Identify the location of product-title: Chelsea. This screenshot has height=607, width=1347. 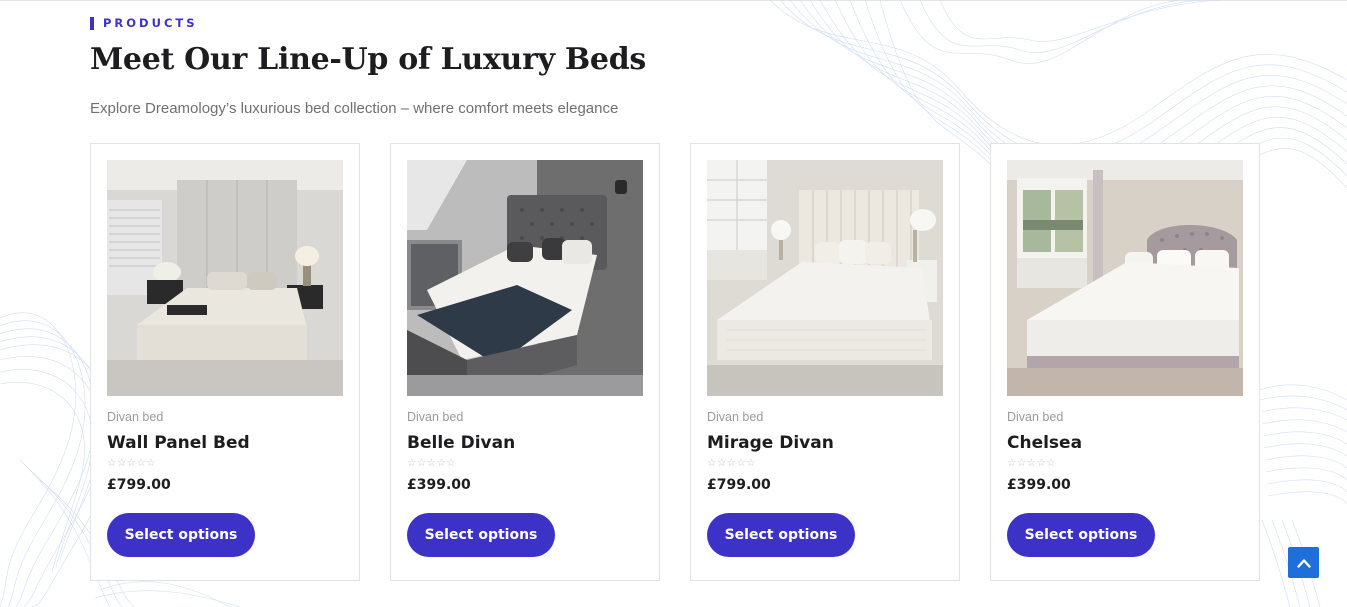
(1044, 443).